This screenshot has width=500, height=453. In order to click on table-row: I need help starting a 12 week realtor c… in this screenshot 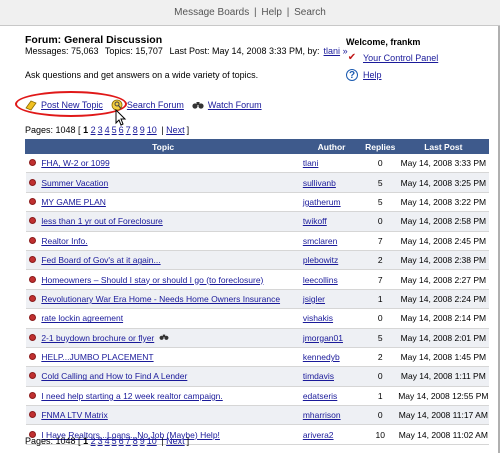, I will do `click(257, 396)`.